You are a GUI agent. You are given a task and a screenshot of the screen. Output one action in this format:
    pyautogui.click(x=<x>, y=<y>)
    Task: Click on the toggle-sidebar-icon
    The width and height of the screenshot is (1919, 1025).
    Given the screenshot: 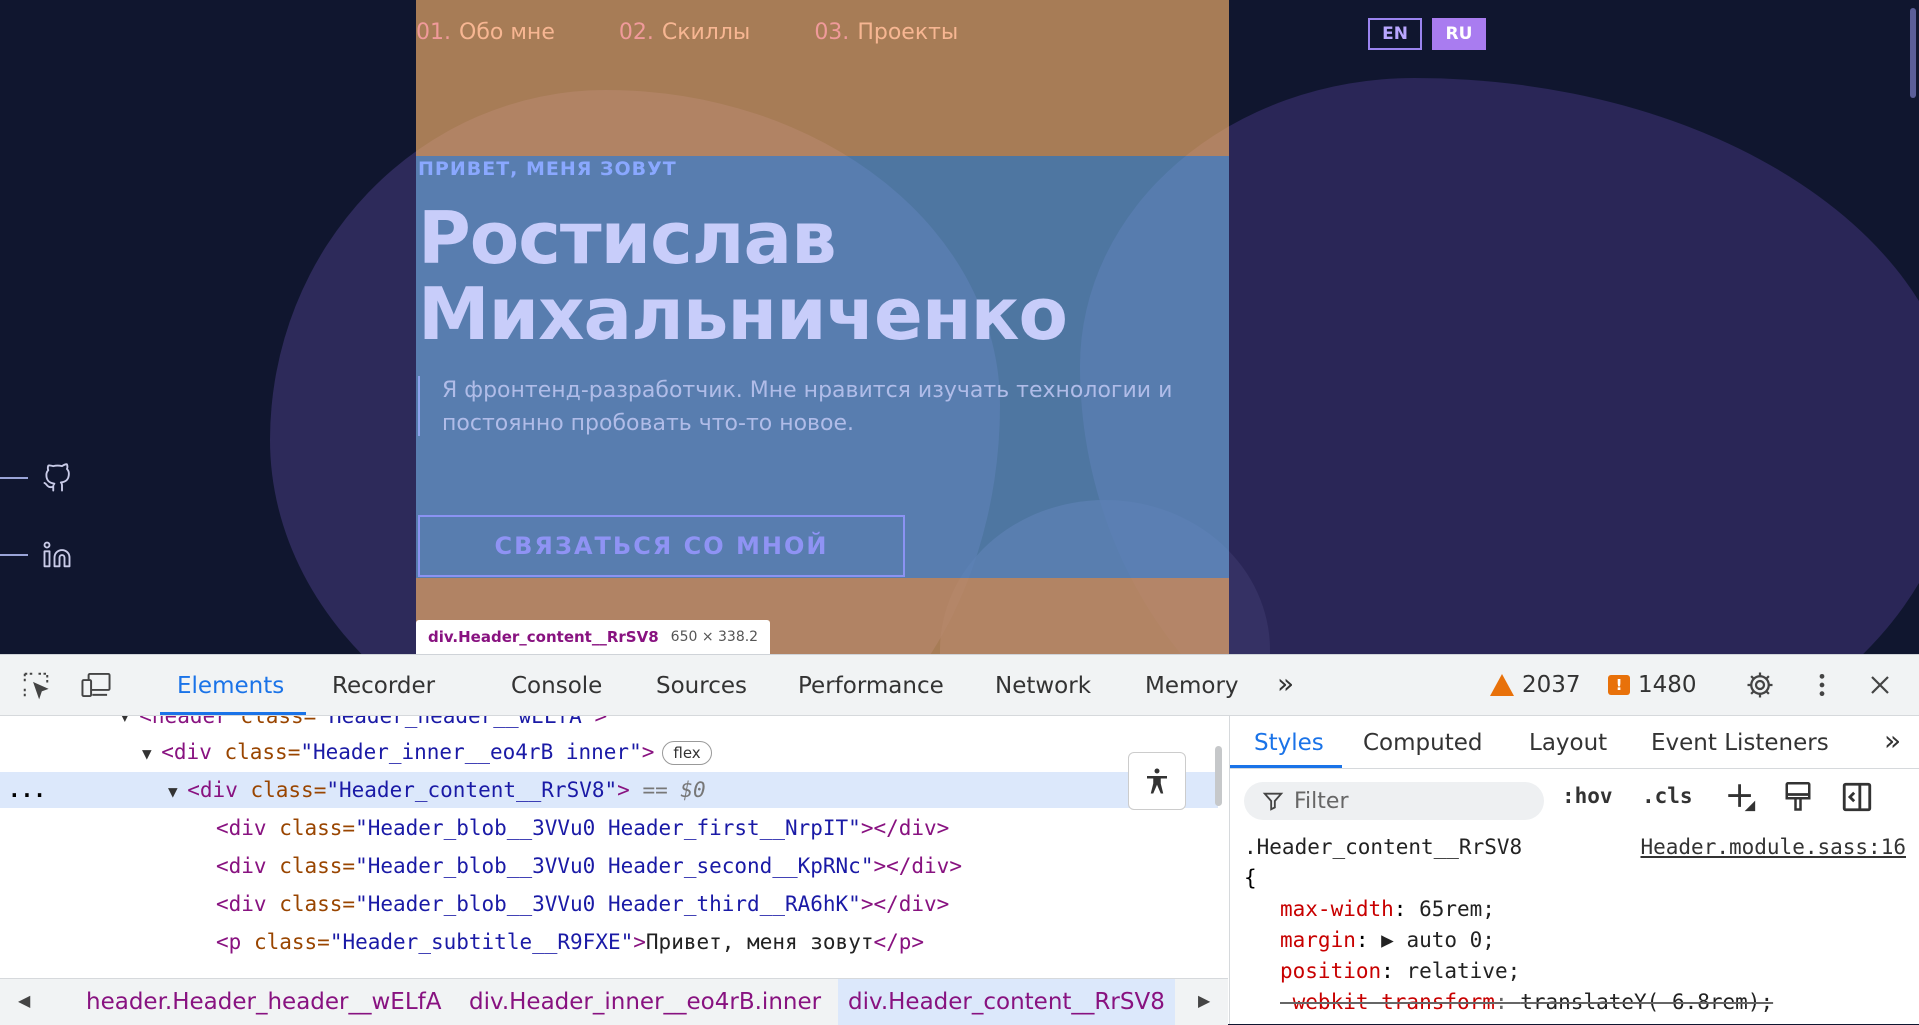 What is the action you would take?
    pyautogui.click(x=1857, y=799)
    